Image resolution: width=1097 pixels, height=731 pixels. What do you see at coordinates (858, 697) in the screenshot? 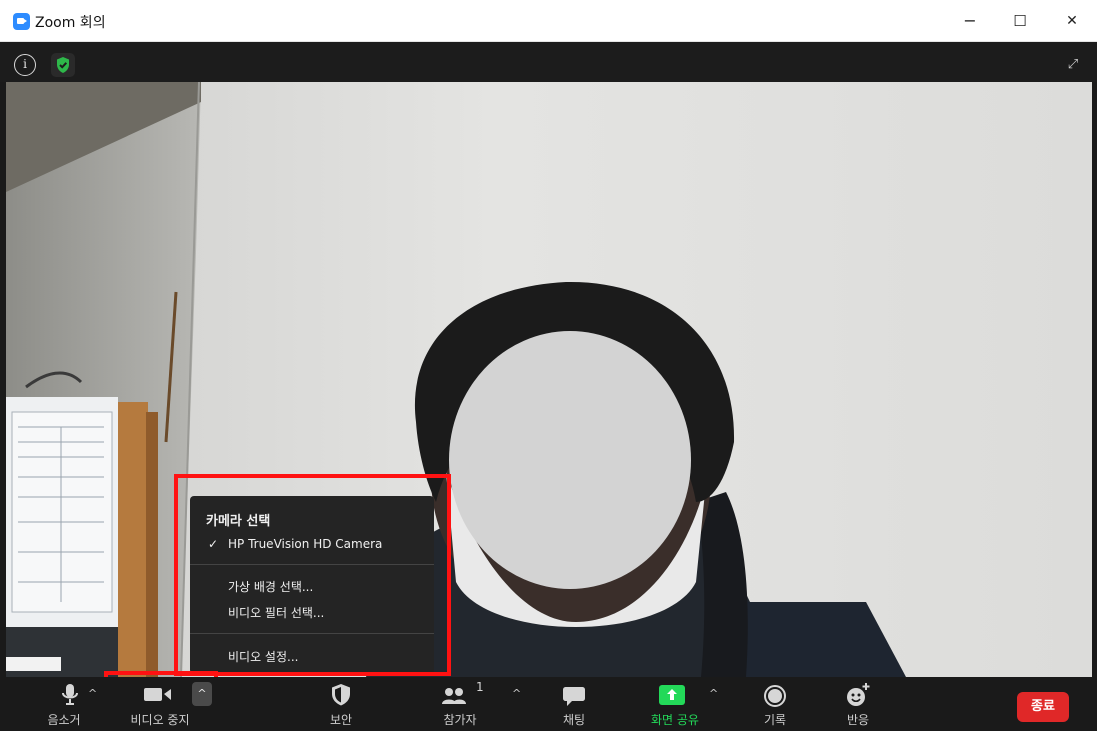
I see `reaction-smiley-icon` at bounding box center [858, 697].